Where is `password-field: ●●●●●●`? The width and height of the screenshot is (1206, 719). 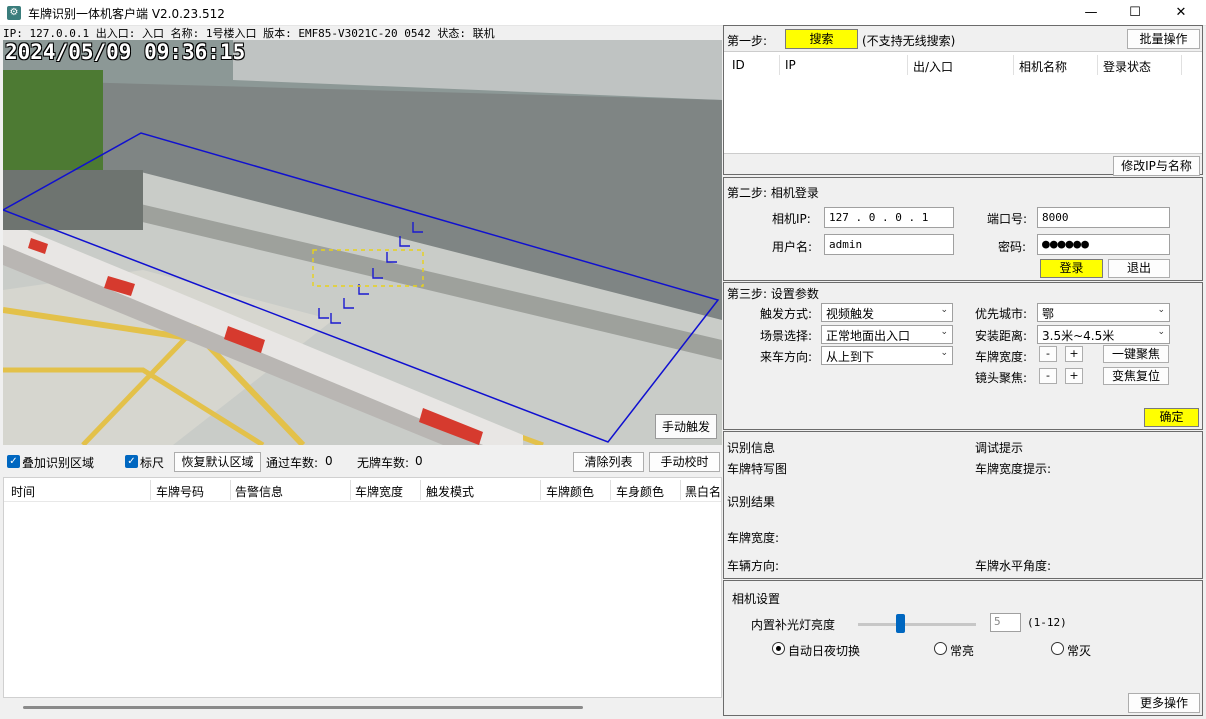
password-field: ●●●●●● is located at coordinates (1103, 244).